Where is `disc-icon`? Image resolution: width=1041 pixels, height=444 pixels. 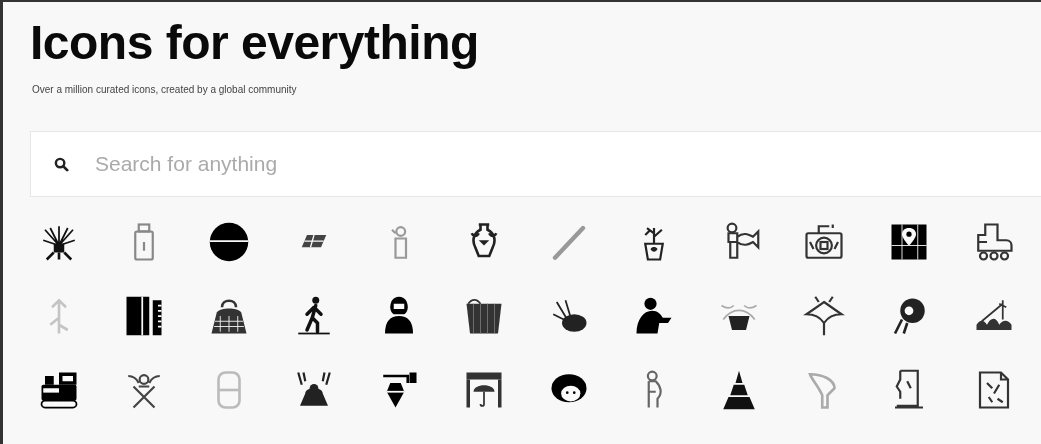
disc-icon is located at coordinates (228, 242).